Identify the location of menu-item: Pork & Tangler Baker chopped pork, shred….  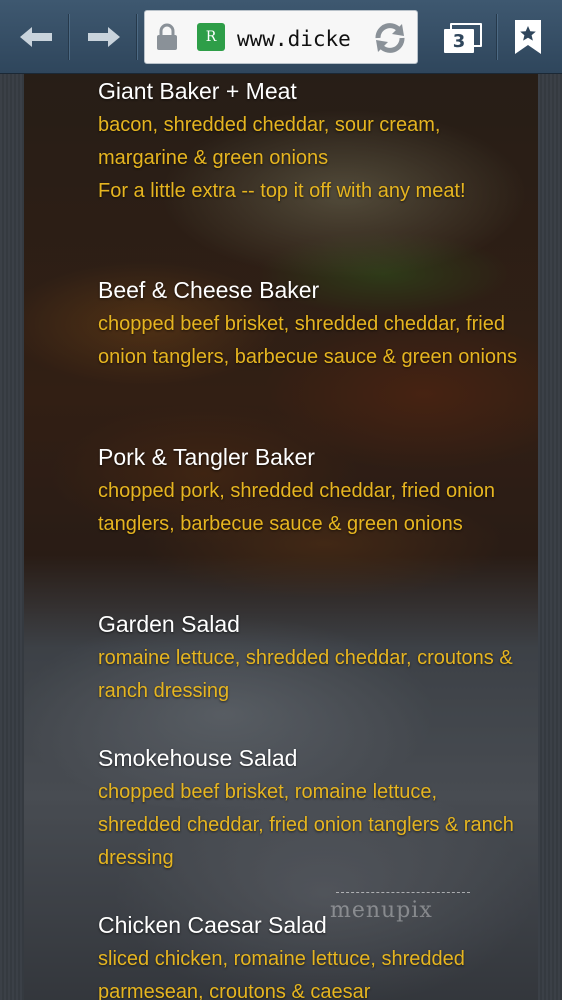
(308, 491).